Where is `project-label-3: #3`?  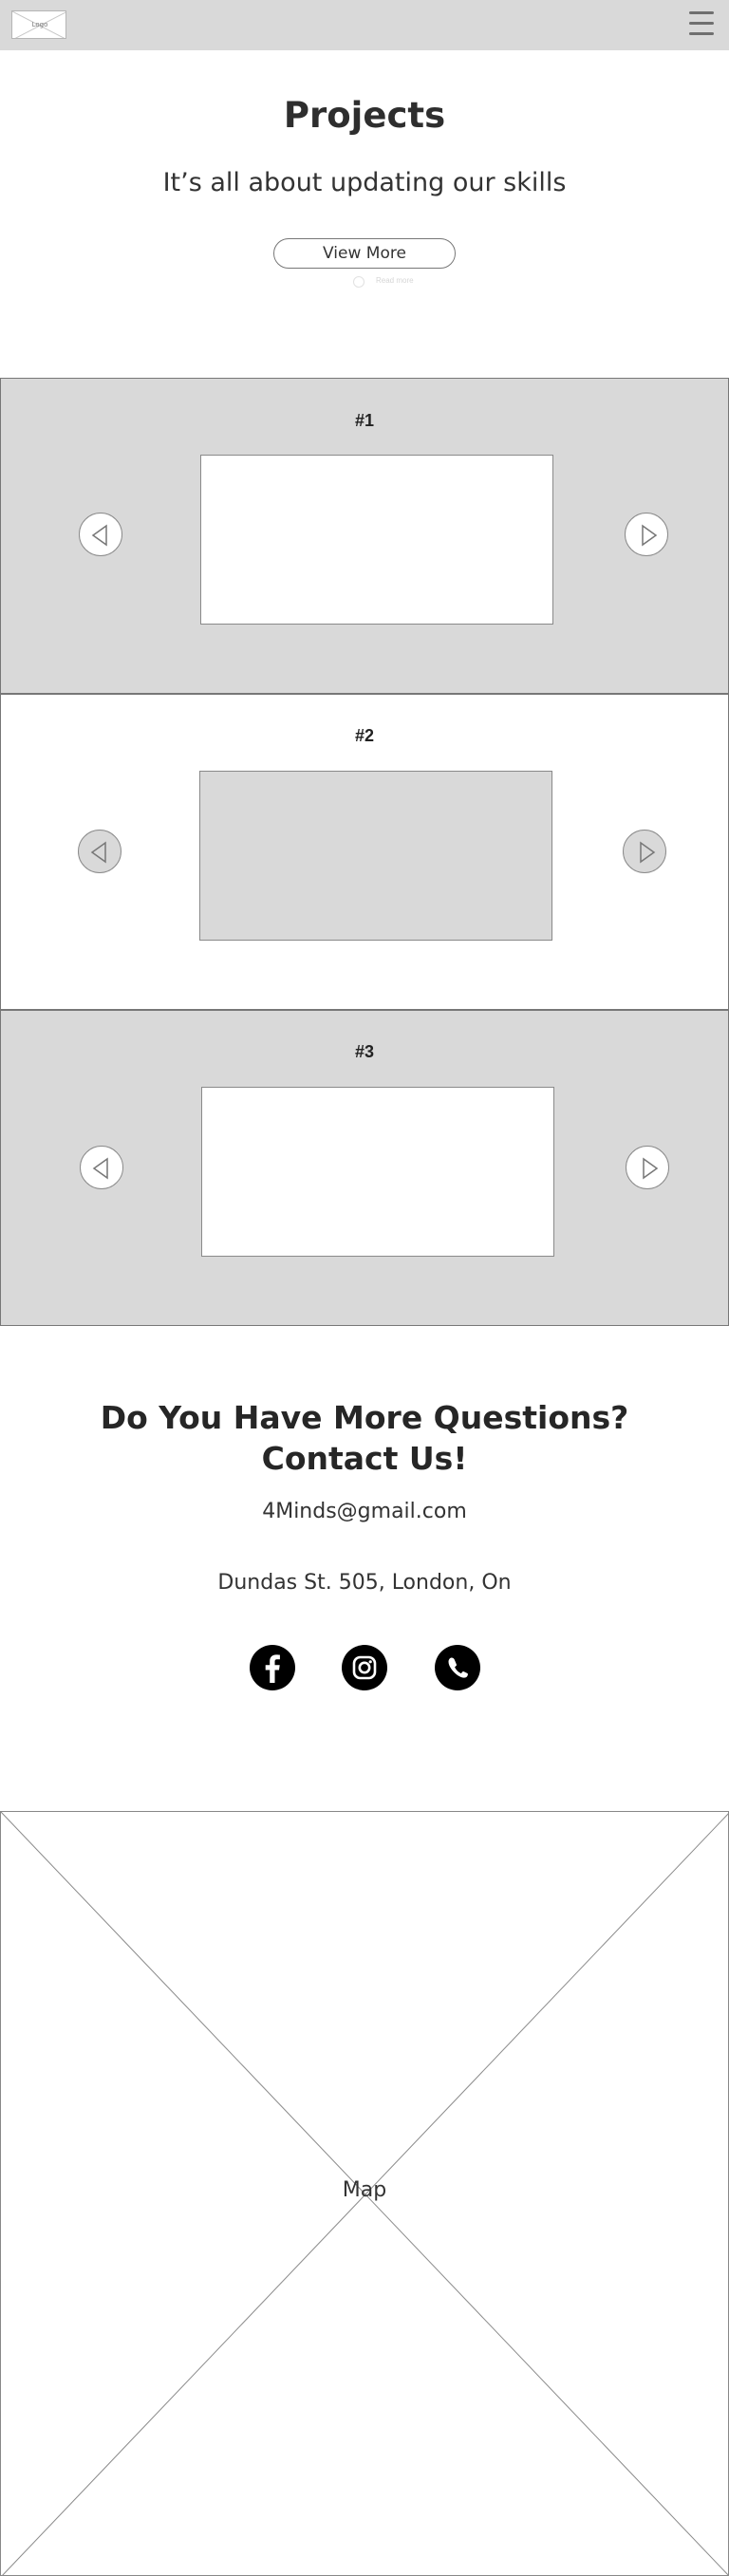 project-label-3: #3 is located at coordinates (365, 1051).